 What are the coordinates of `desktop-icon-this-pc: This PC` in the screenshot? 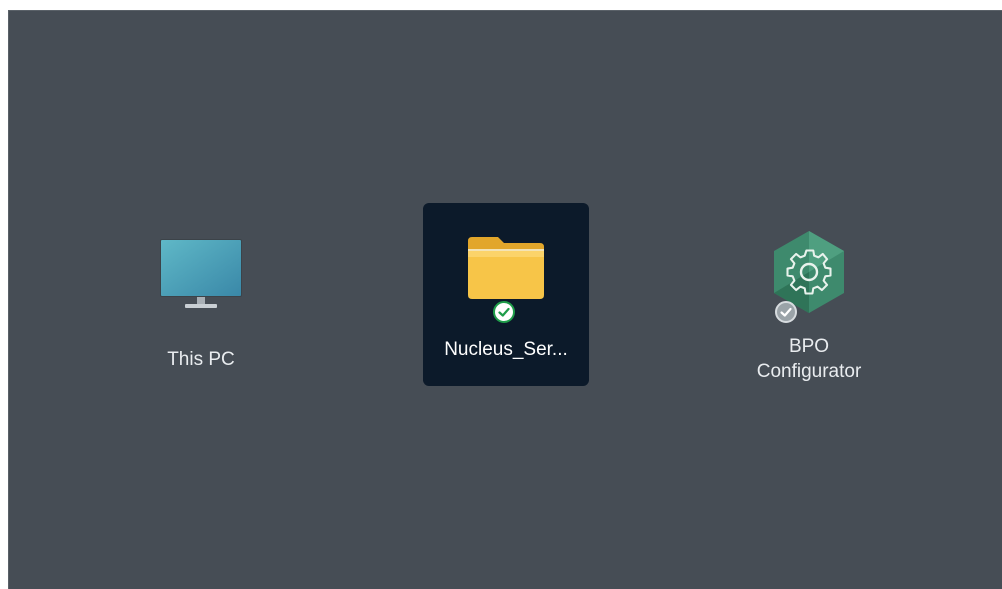 It's located at (201, 296).